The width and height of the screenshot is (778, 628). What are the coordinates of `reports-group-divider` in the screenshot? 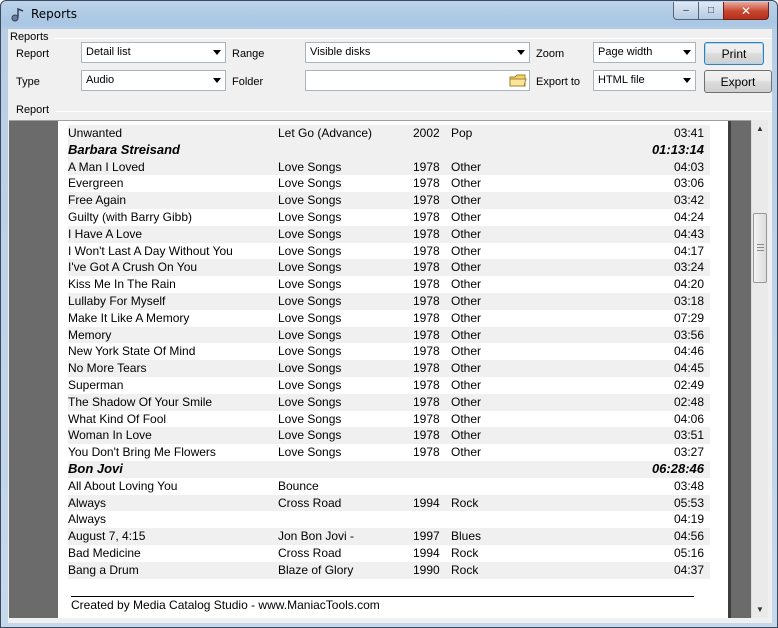 It's located at (413, 38).